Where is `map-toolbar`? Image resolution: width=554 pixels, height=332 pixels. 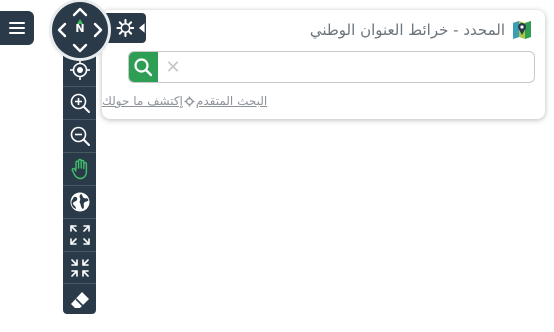 map-toolbar is located at coordinates (79, 183).